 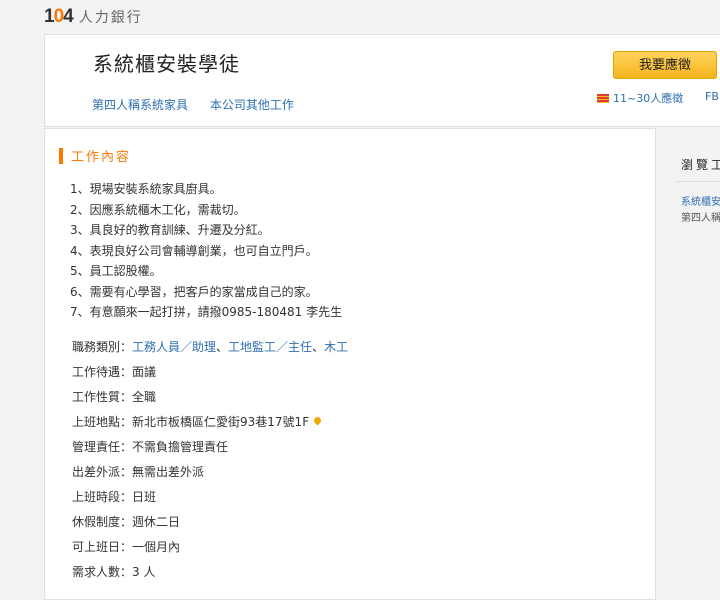 I want to click on detail-management: 管理責任： 不需負擔管理責任, so click(x=210, y=446).